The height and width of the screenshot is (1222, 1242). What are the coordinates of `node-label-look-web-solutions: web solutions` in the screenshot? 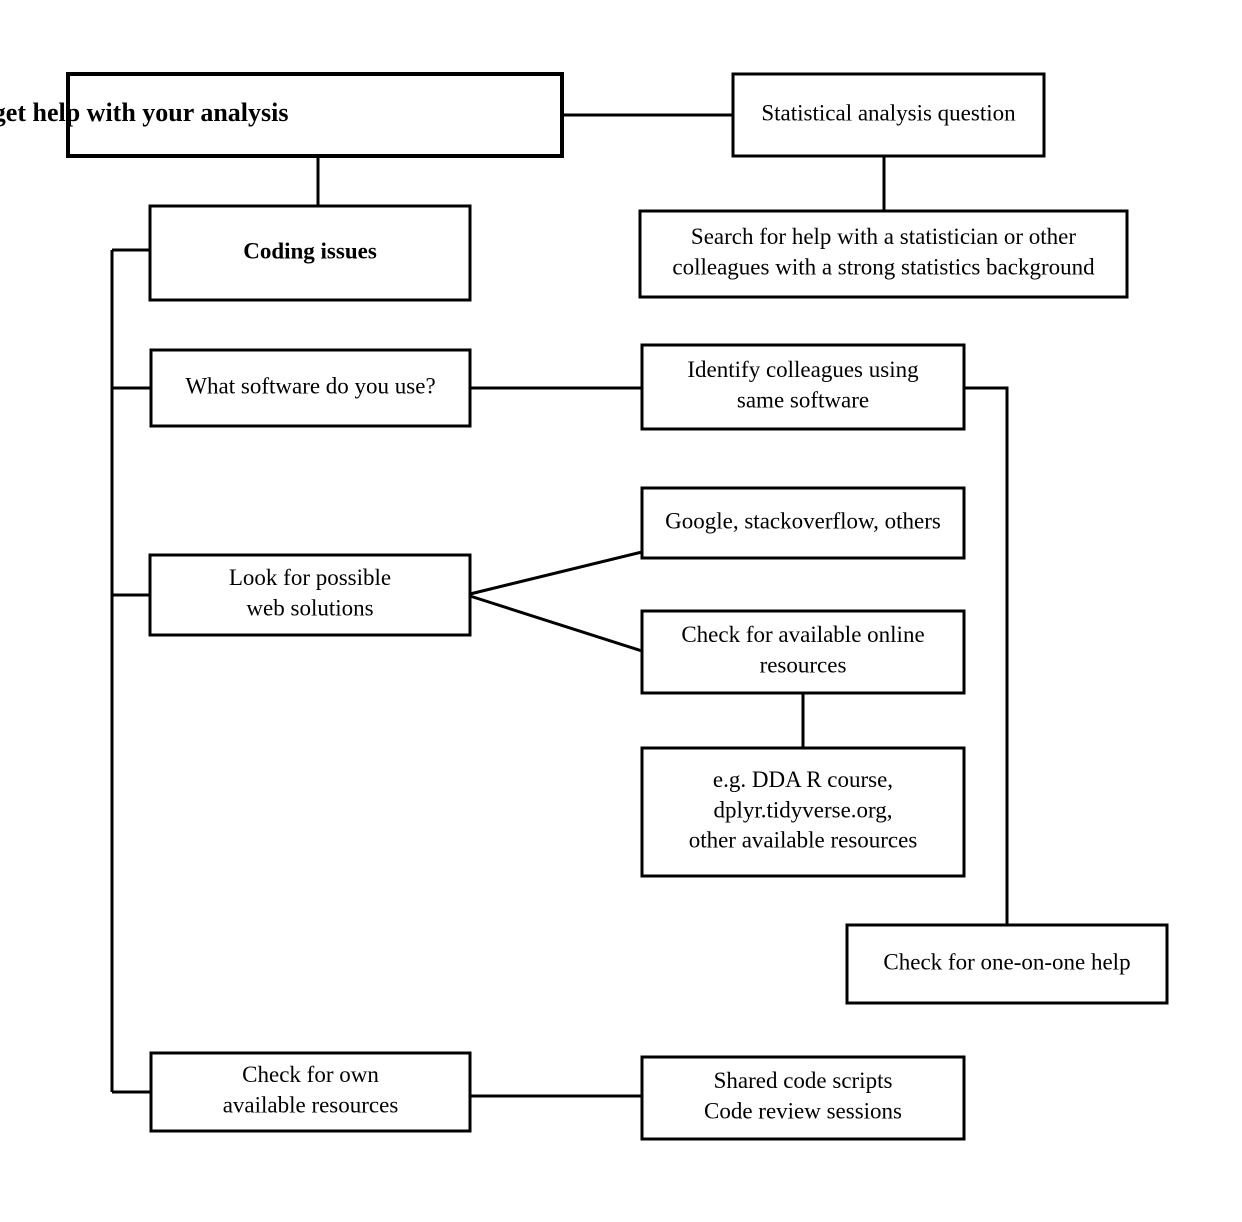 It's located at (309, 607).